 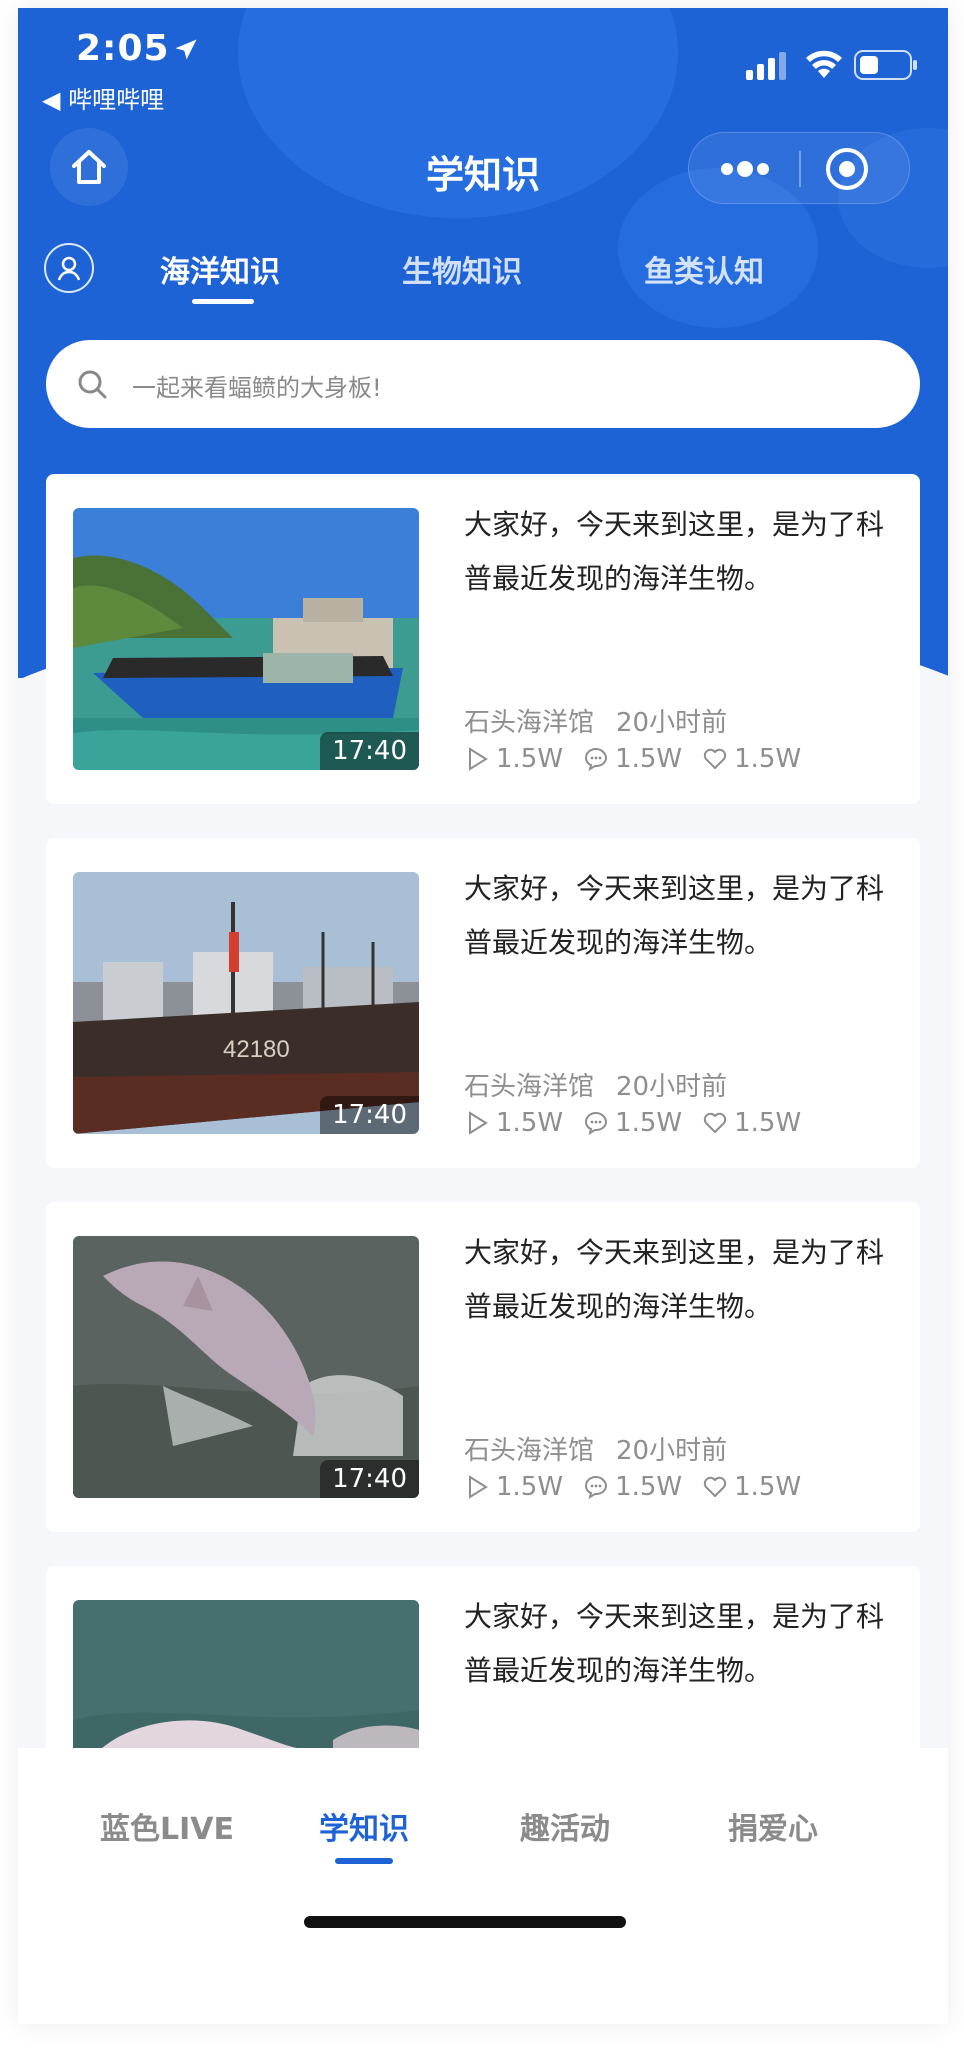 What do you see at coordinates (186, 49) in the screenshot?
I see `location-arrow-icon` at bounding box center [186, 49].